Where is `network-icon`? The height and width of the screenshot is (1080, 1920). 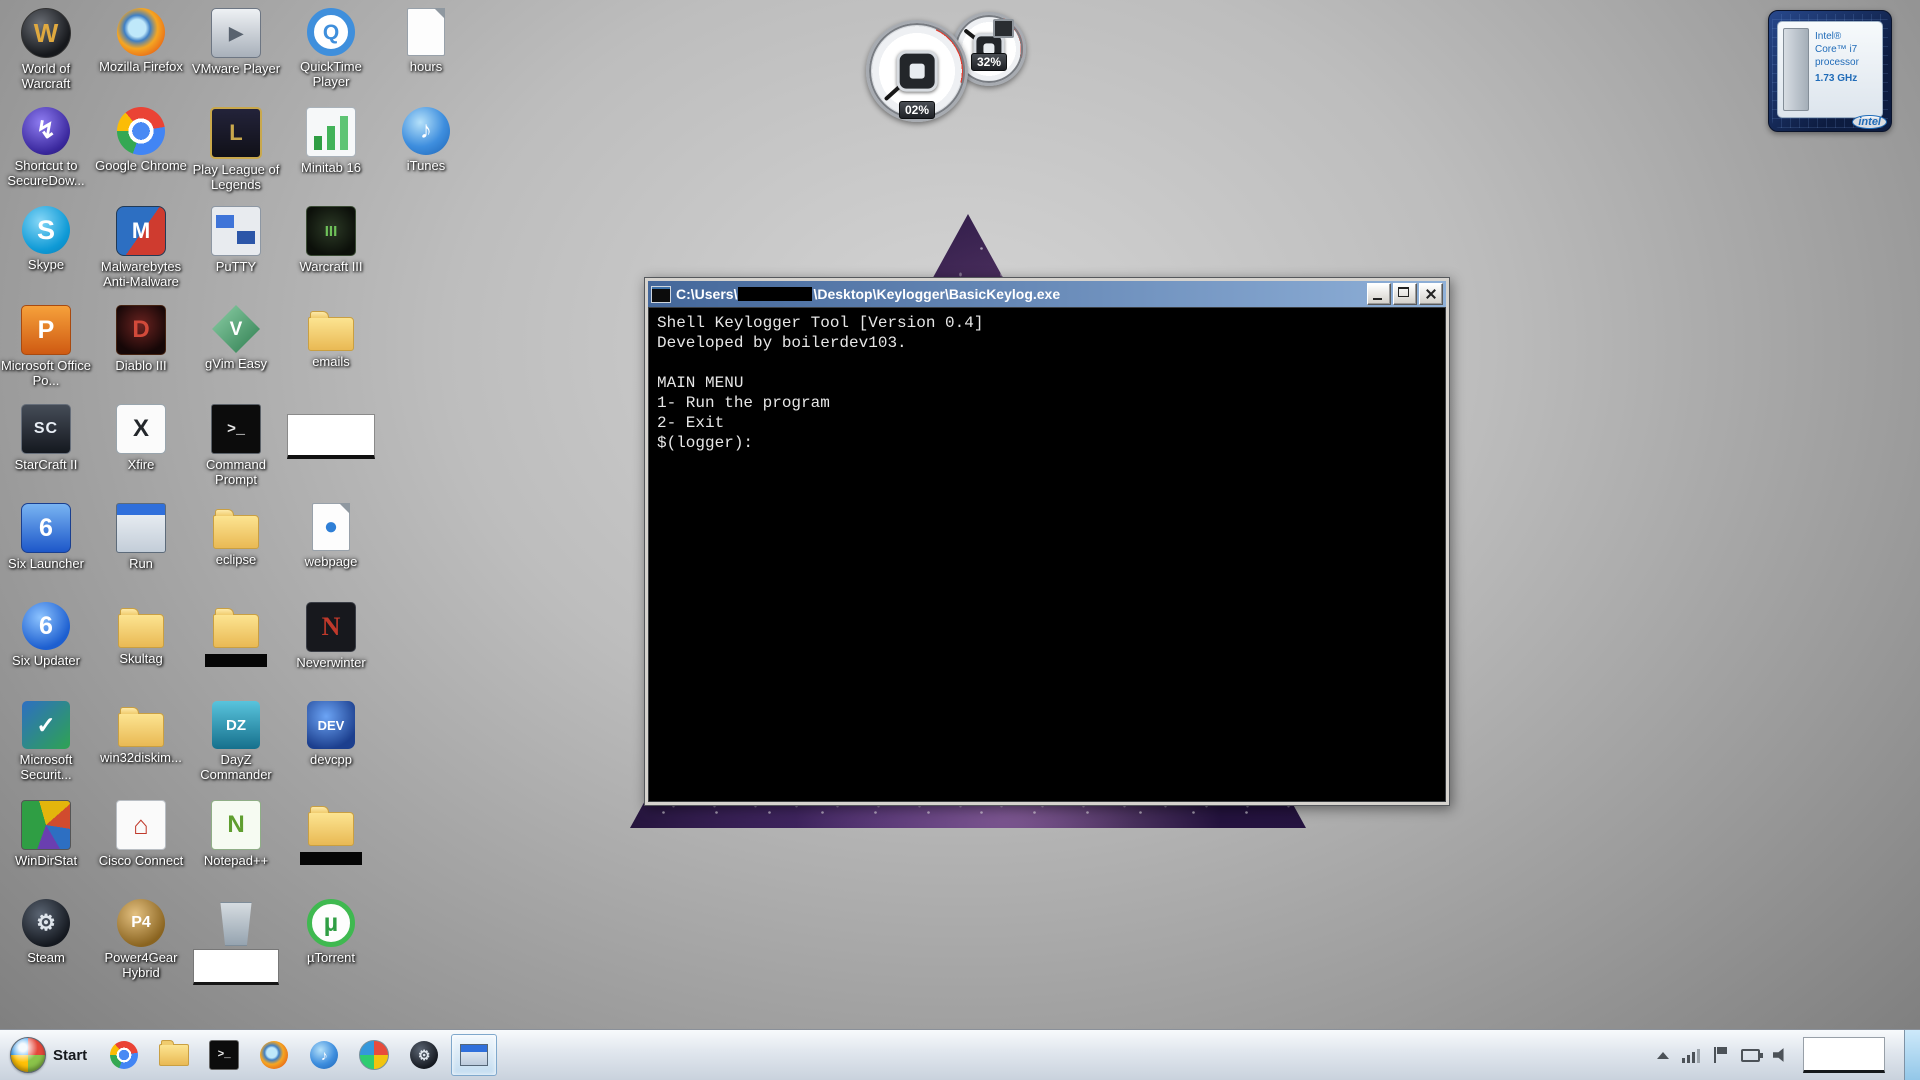
network-icon is located at coordinates (1691, 1055).